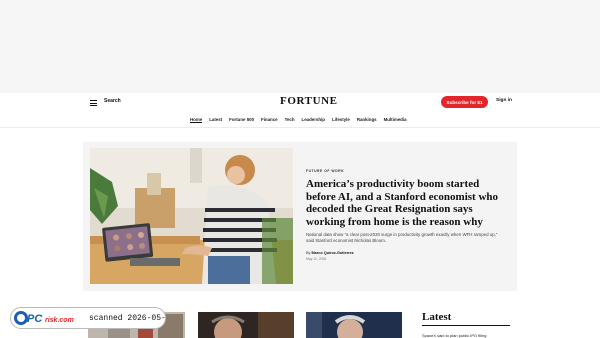 This screenshot has height=338, width=600. I want to click on nav-item-lifestyle: Lifestyle, so click(341, 120).